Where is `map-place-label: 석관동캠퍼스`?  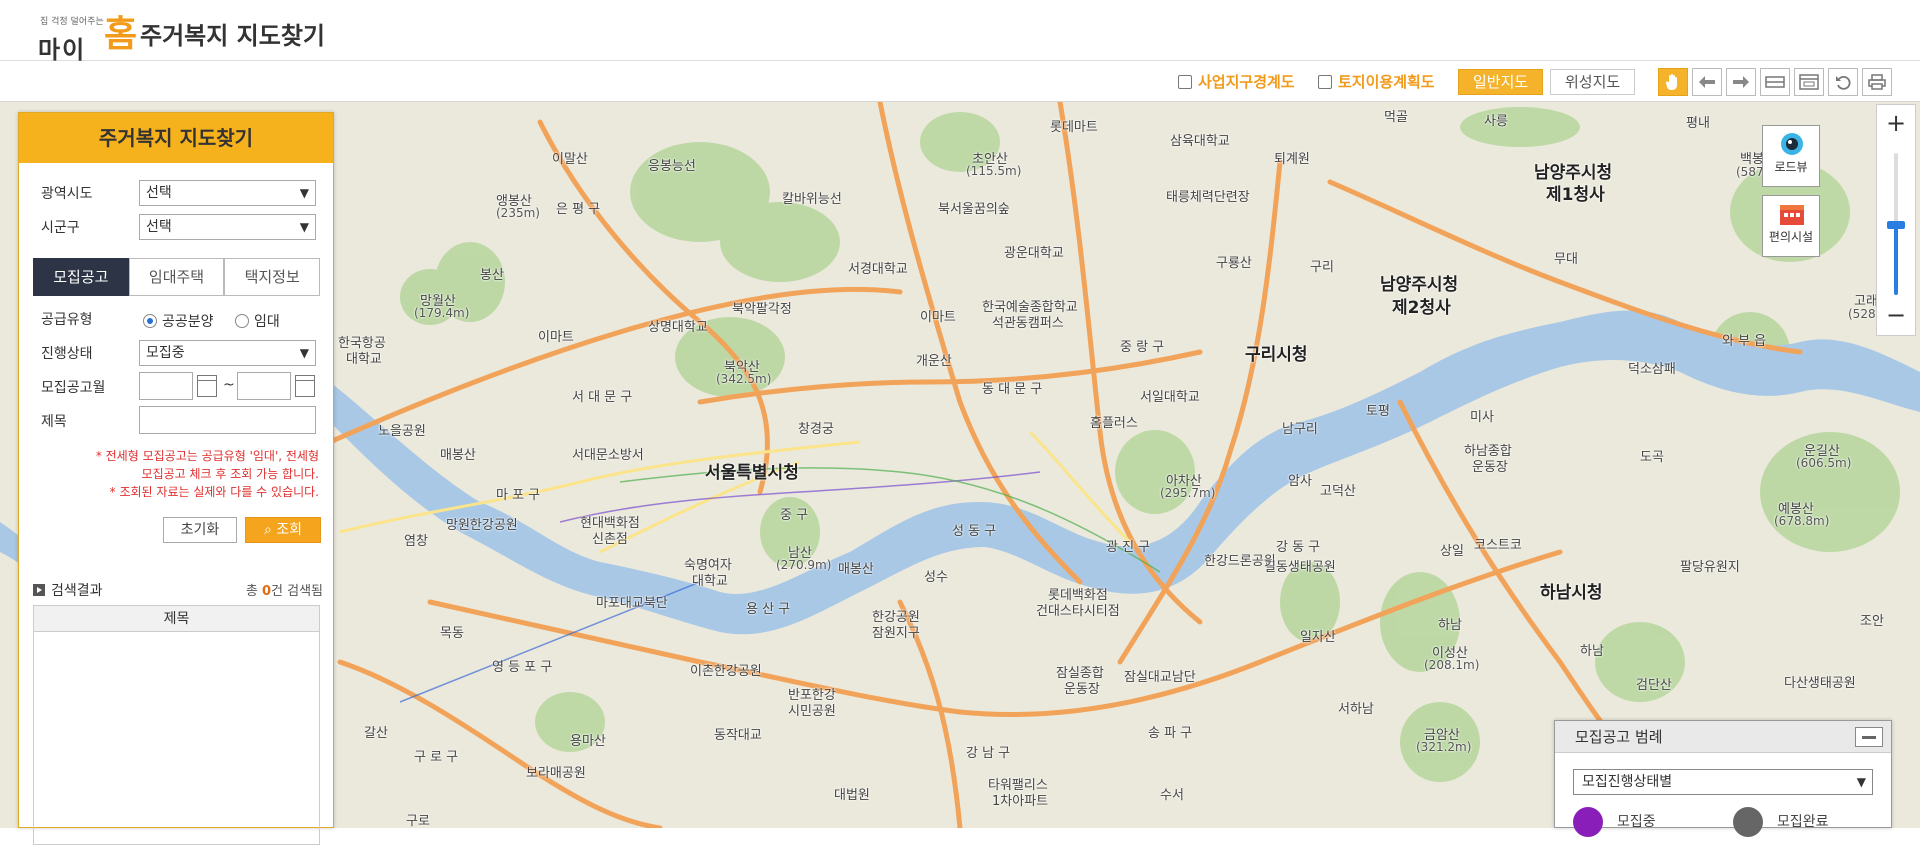
map-place-label: 석관동캠퍼스 is located at coordinates (1028, 323).